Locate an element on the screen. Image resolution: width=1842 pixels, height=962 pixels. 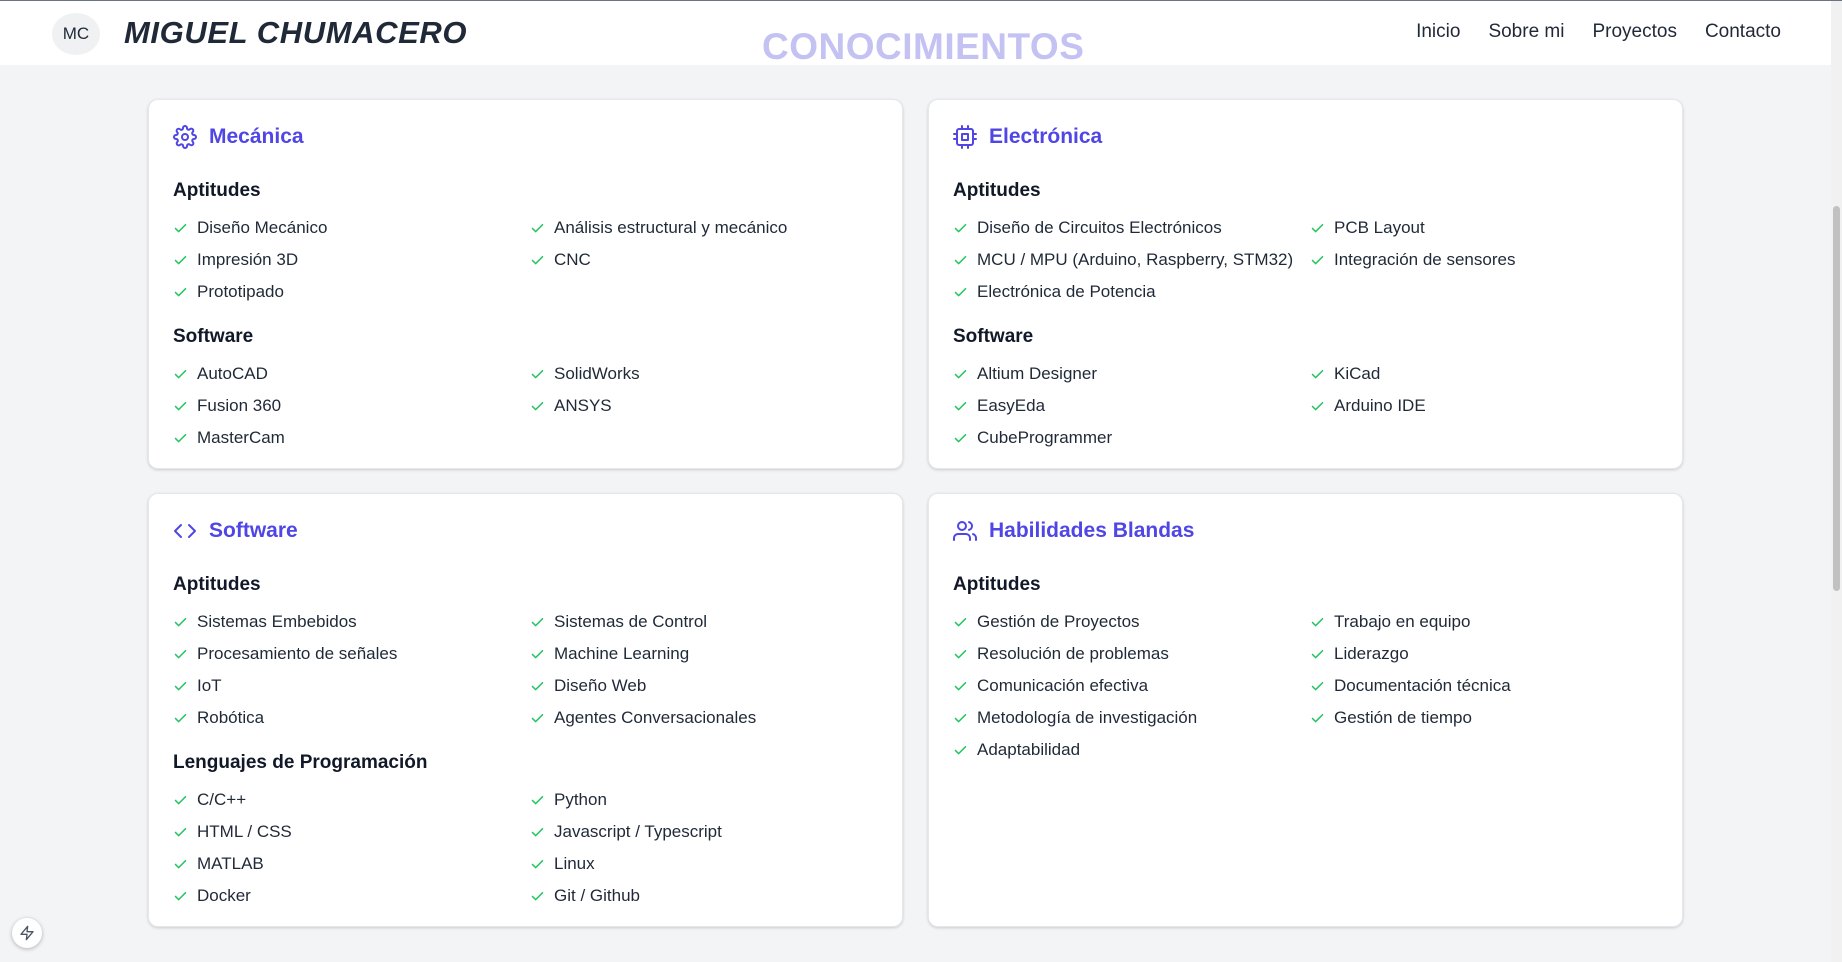
avatar: MC is located at coordinates (76, 34).